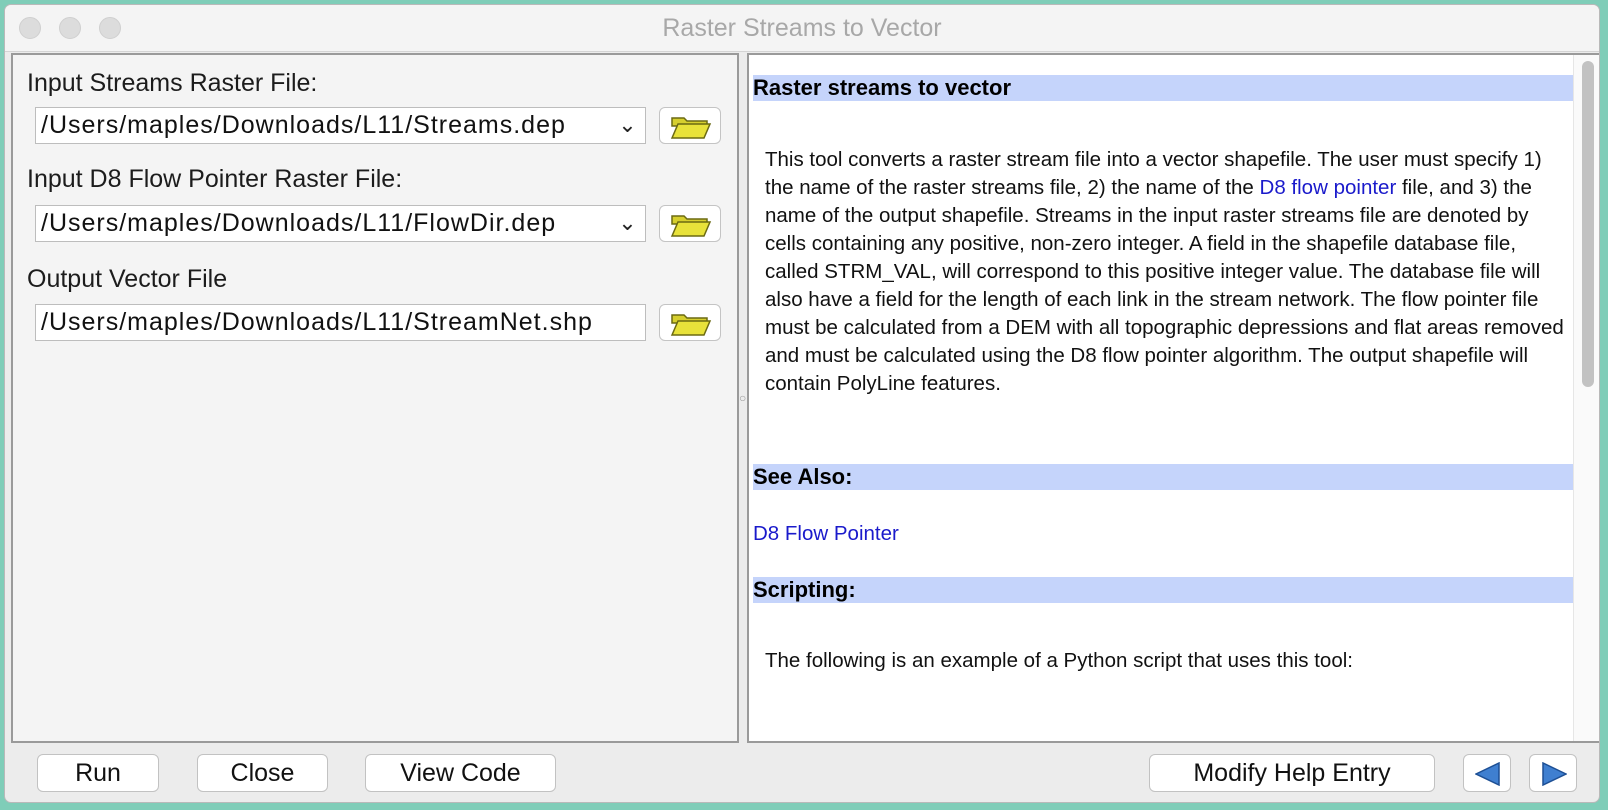 The width and height of the screenshot is (1608, 810). Describe the element at coordinates (172, 83) in the screenshot. I see `input-streams-label: Input Streams Raster File:` at that location.